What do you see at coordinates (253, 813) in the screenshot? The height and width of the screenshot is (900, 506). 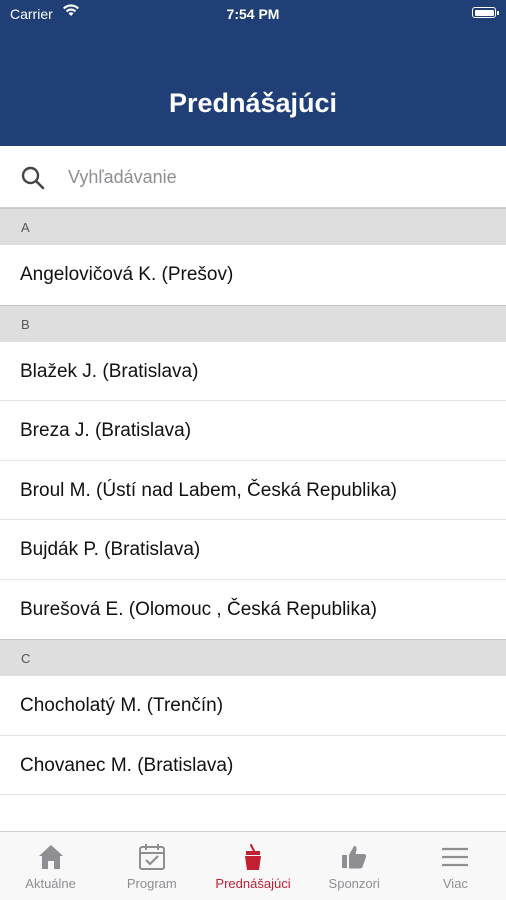 I see `speaker-row-partial` at bounding box center [253, 813].